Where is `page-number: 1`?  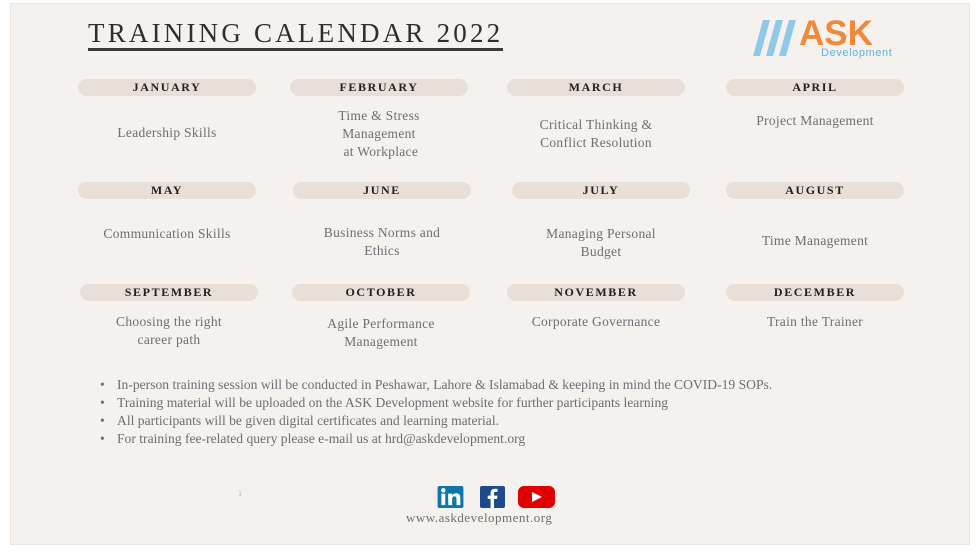 page-number: 1 is located at coordinates (240, 493).